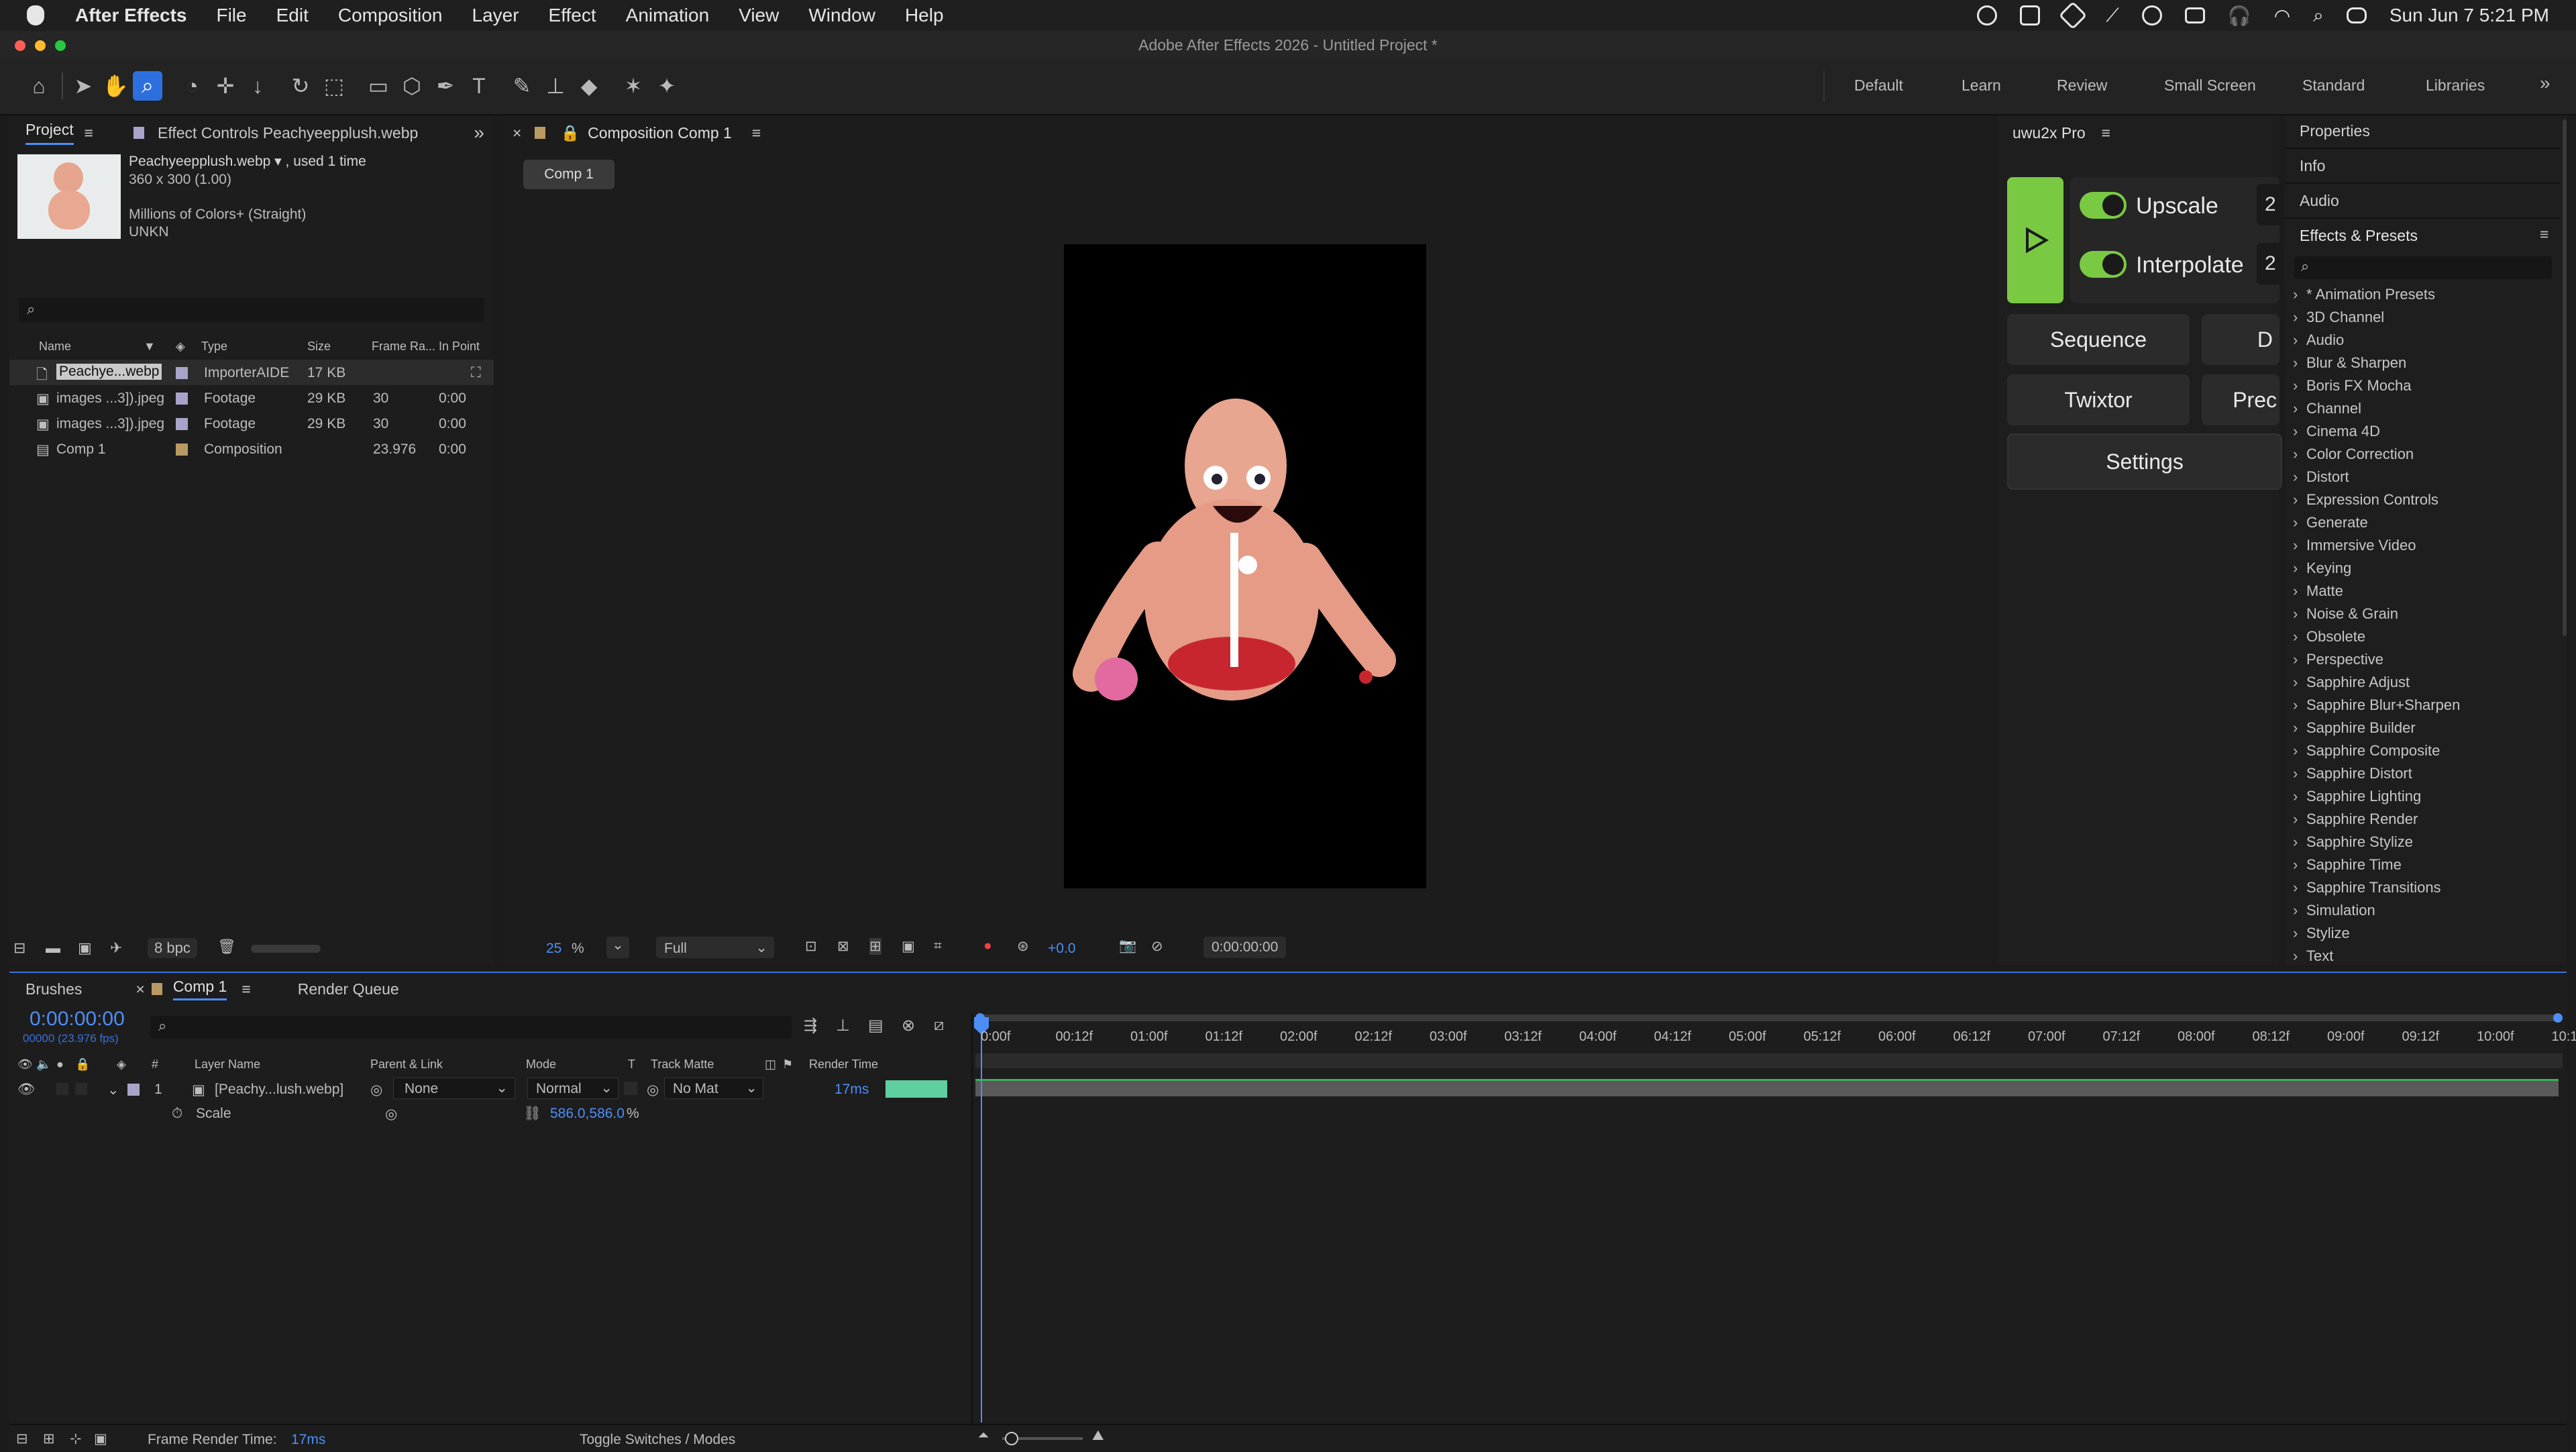 The height and width of the screenshot is (1452, 2576). What do you see at coordinates (35, 15) in the screenshot?
I see `apple-icon` at bounding box center [35, 15].